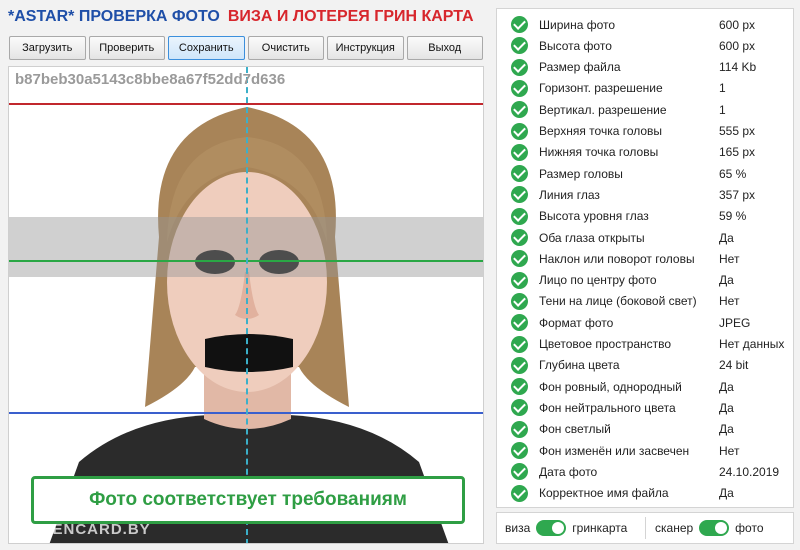 This screenshot has width=800, height=550. Describe the element at coordinates (733, 173) in the screenshot. I see `check-value: 65 %` at that location.